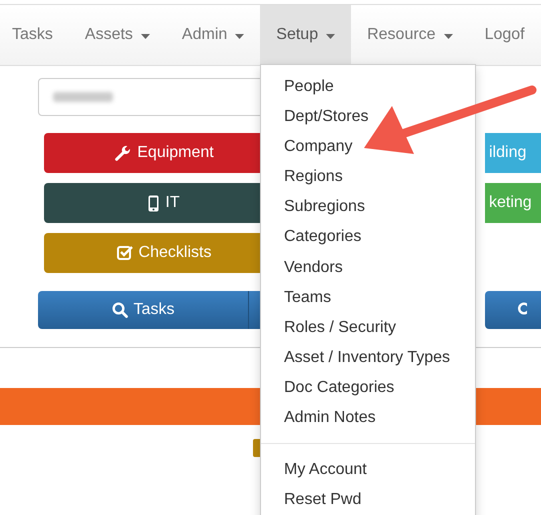  Describe the element at coordinates (368, 117) in the screenshot. I see `menu-item: Dept/Stores` at that location.